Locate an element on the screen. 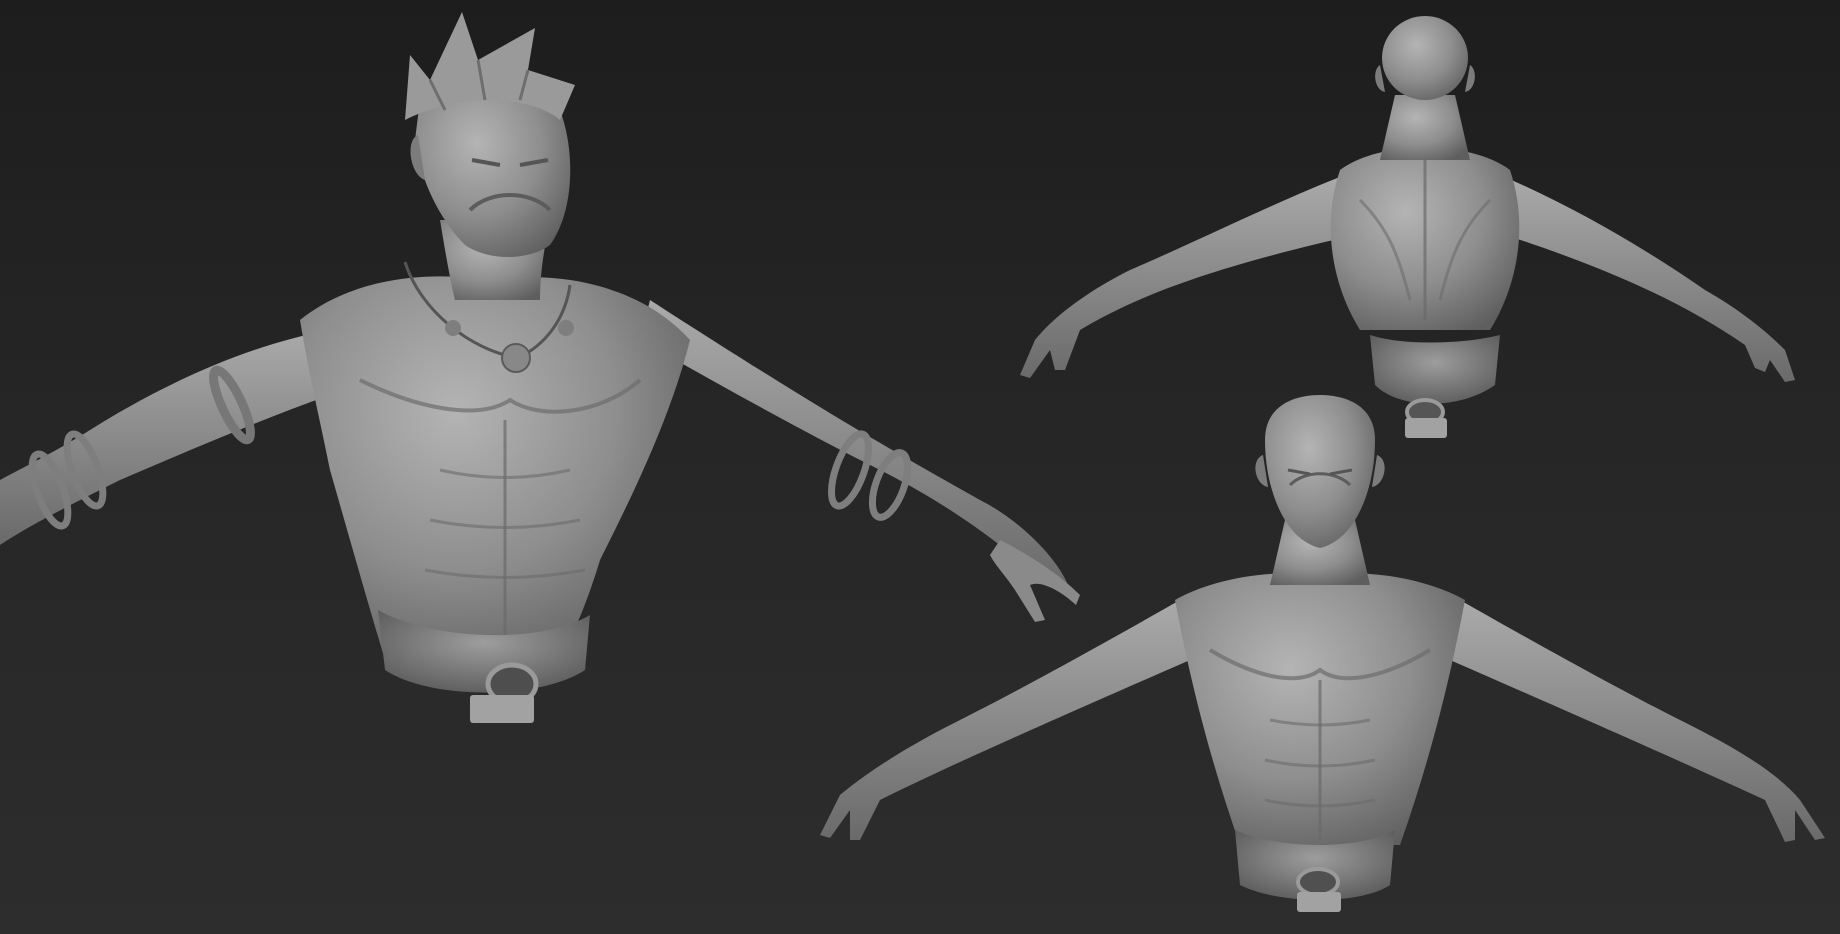  neck is located at coordinates (1425, 127).